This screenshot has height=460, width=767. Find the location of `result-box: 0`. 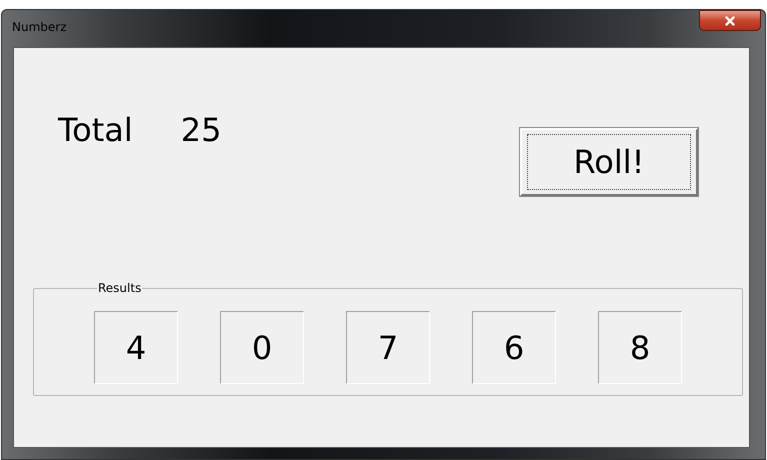

result-box: 0 is located at coordinates (262, 347).